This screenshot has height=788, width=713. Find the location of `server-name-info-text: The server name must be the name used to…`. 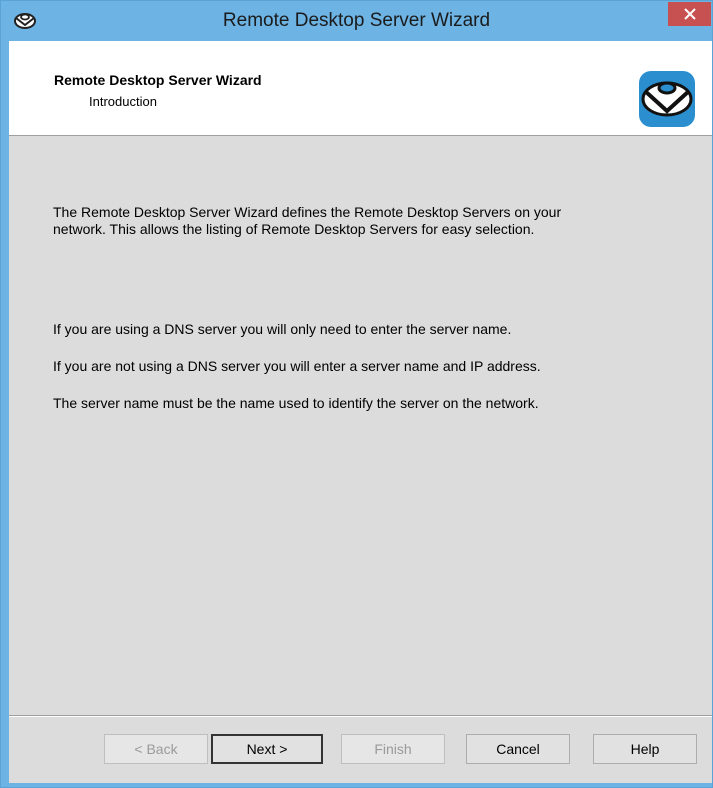

server-name-info-text: The server name must be the name used to… is located at coordinates (296, 403).